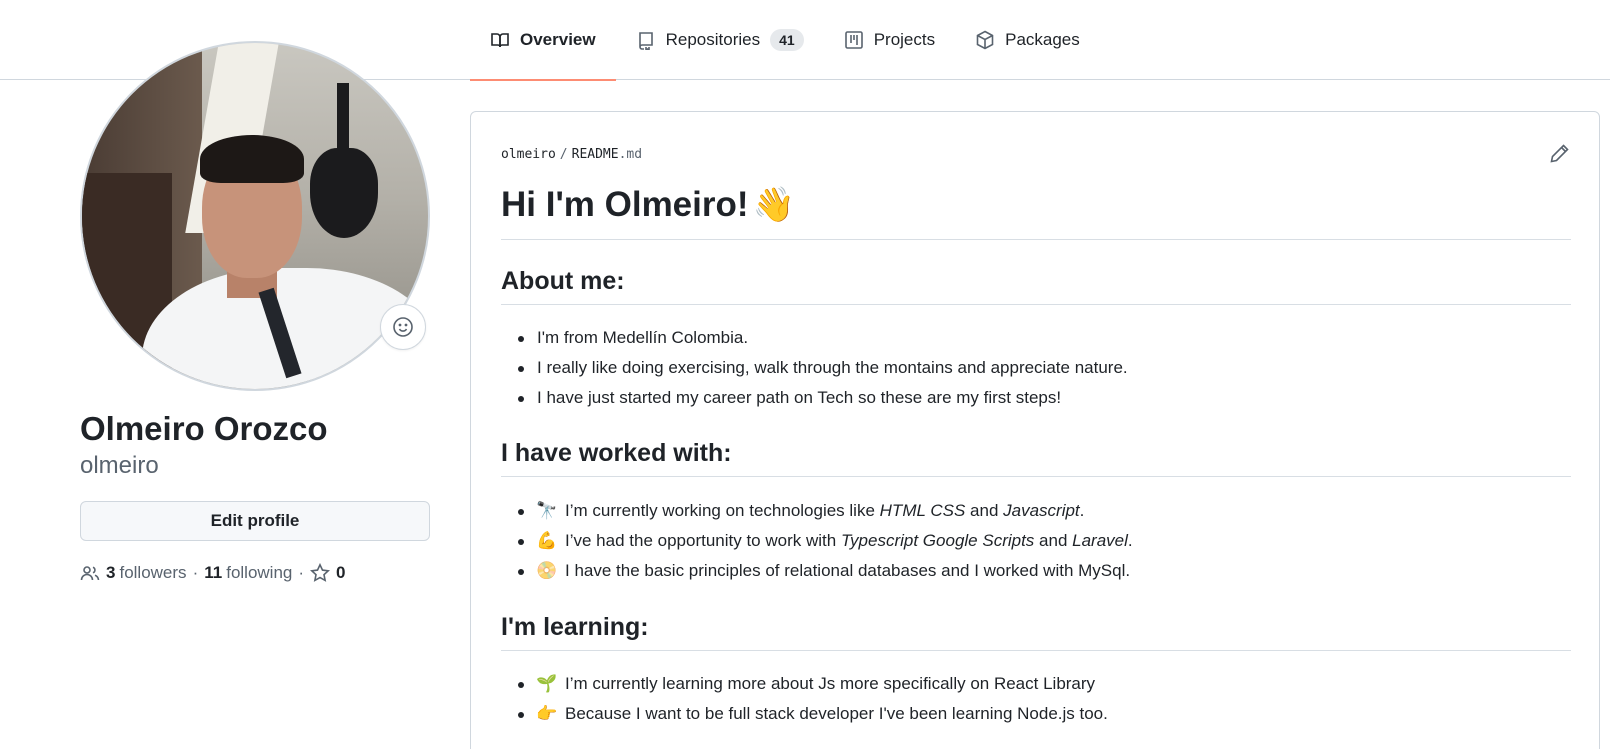  I want to click on following-label: following, so click(259, 572).